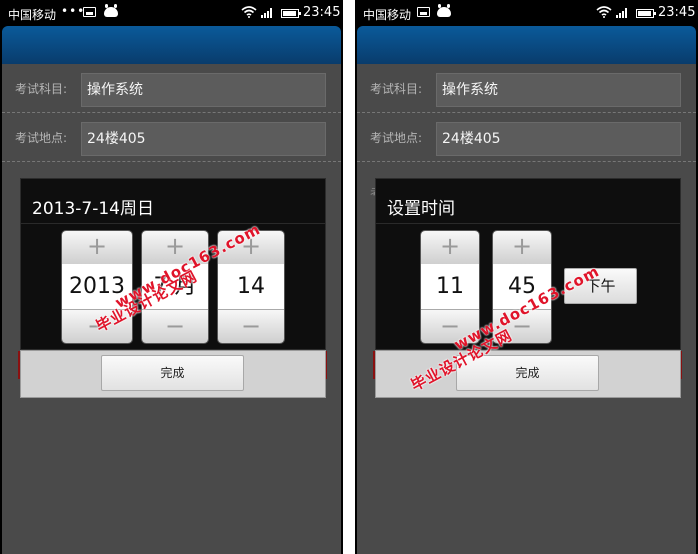 Image resolution: width=698 pixels, height=554 pixels. I want to click on dialog-body: 设置时间 + 11 − + 45 − 下午, so click(528, 264).